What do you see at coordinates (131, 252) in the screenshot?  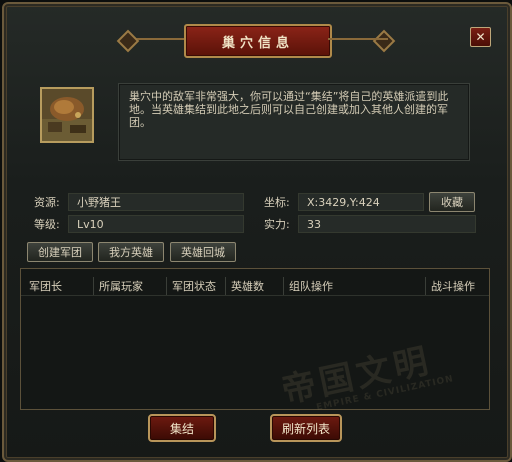 I see `my-heroes-button: 我方英雄` at bounding box center [131, 252].